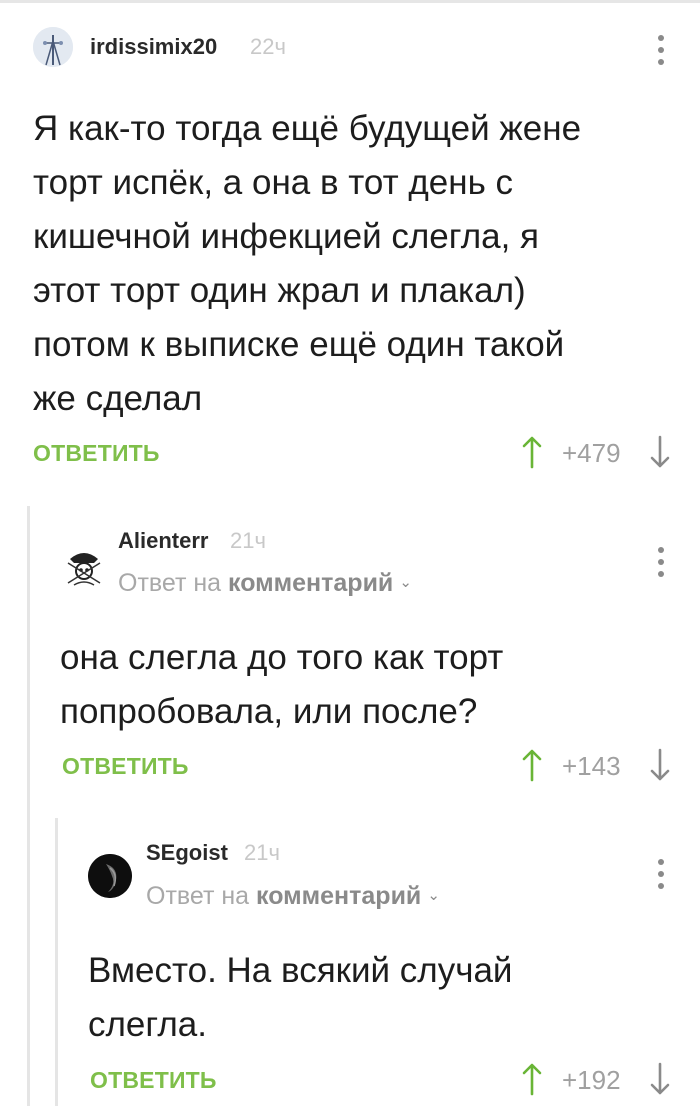  I want to click on avatar-tower-image, so click(53, 47).